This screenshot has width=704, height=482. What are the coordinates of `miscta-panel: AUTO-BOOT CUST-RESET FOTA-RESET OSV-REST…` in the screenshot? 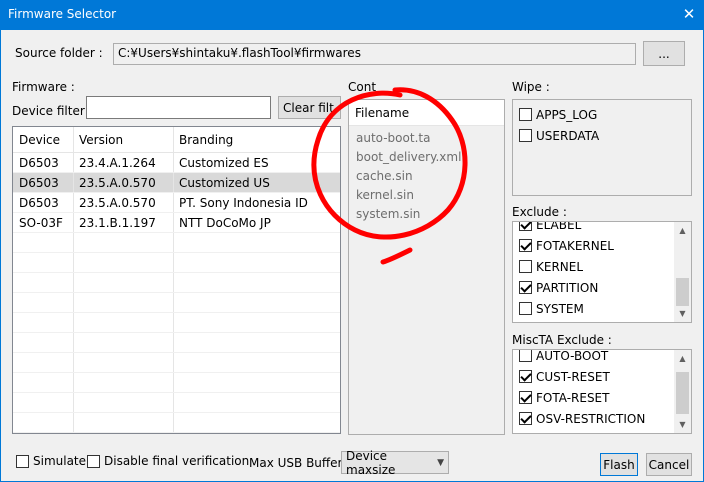 It's located at (602, 391).